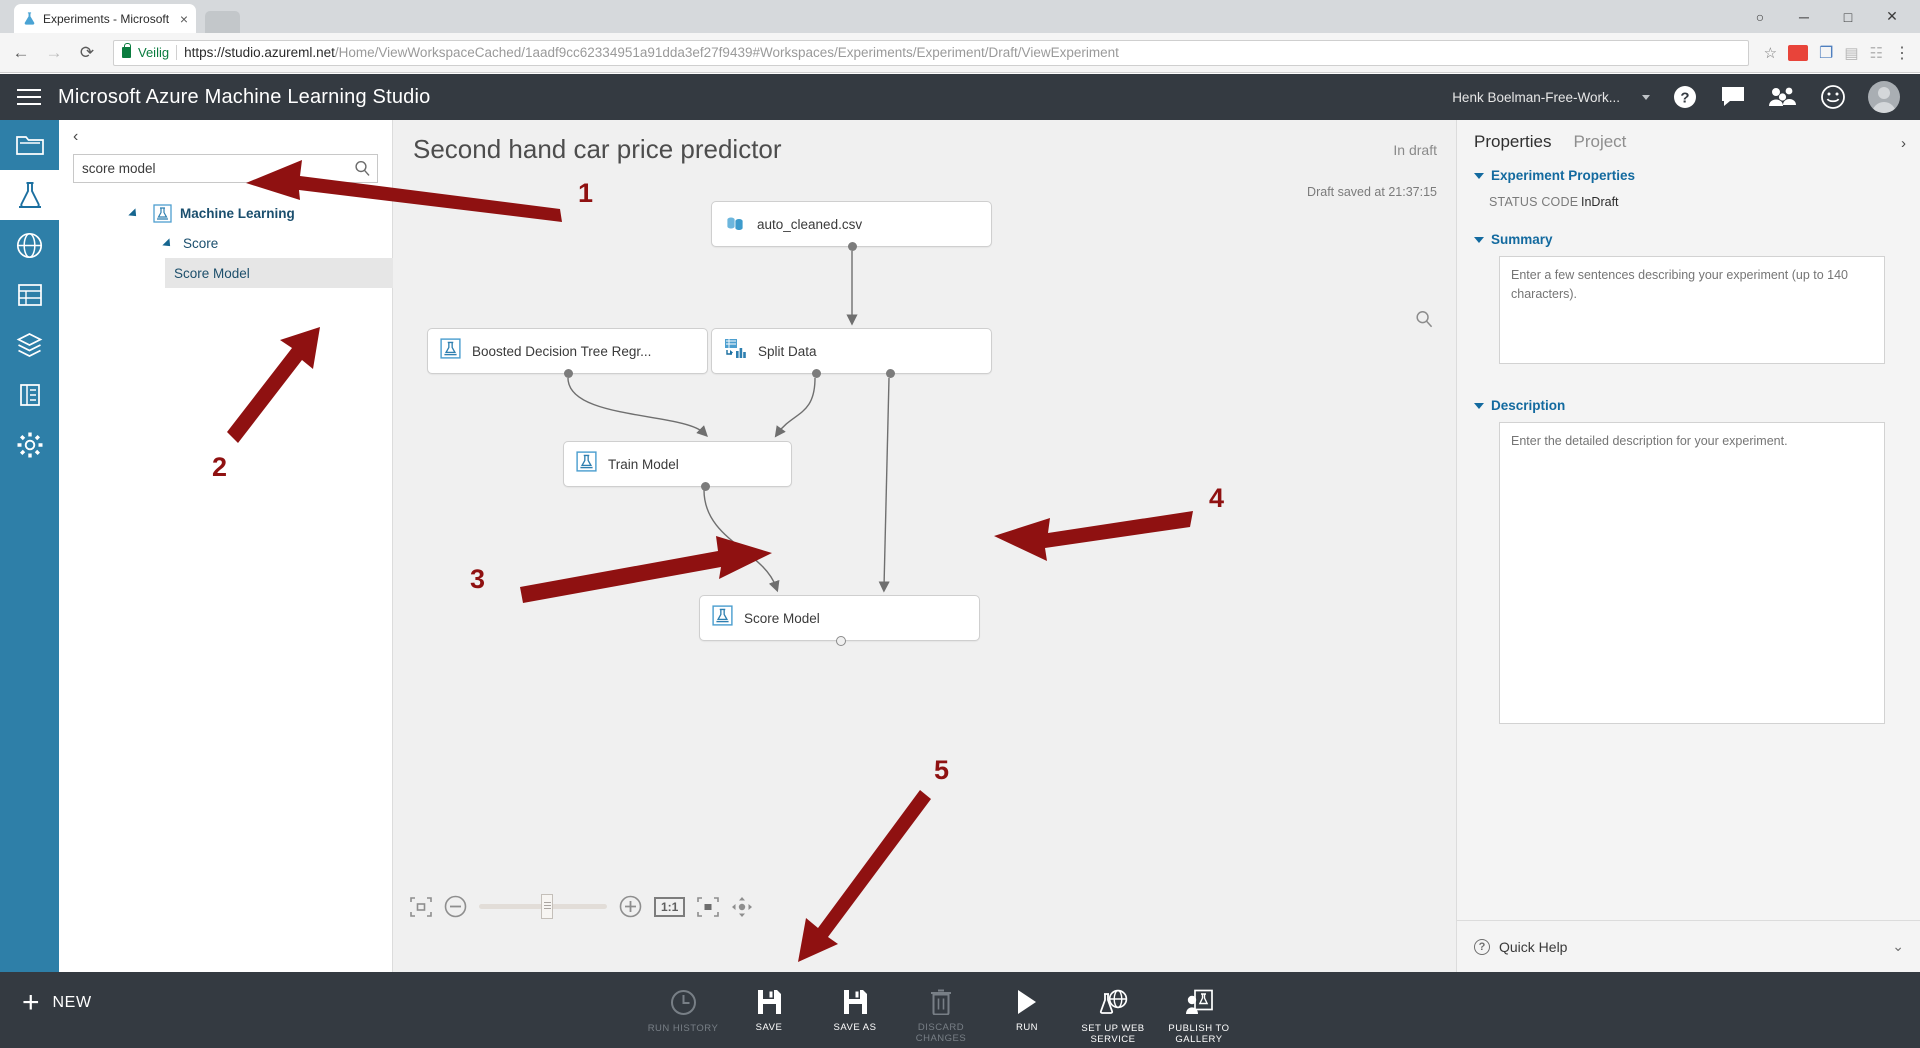  I want to click on fit-to-window-icon, so click(421, 906).